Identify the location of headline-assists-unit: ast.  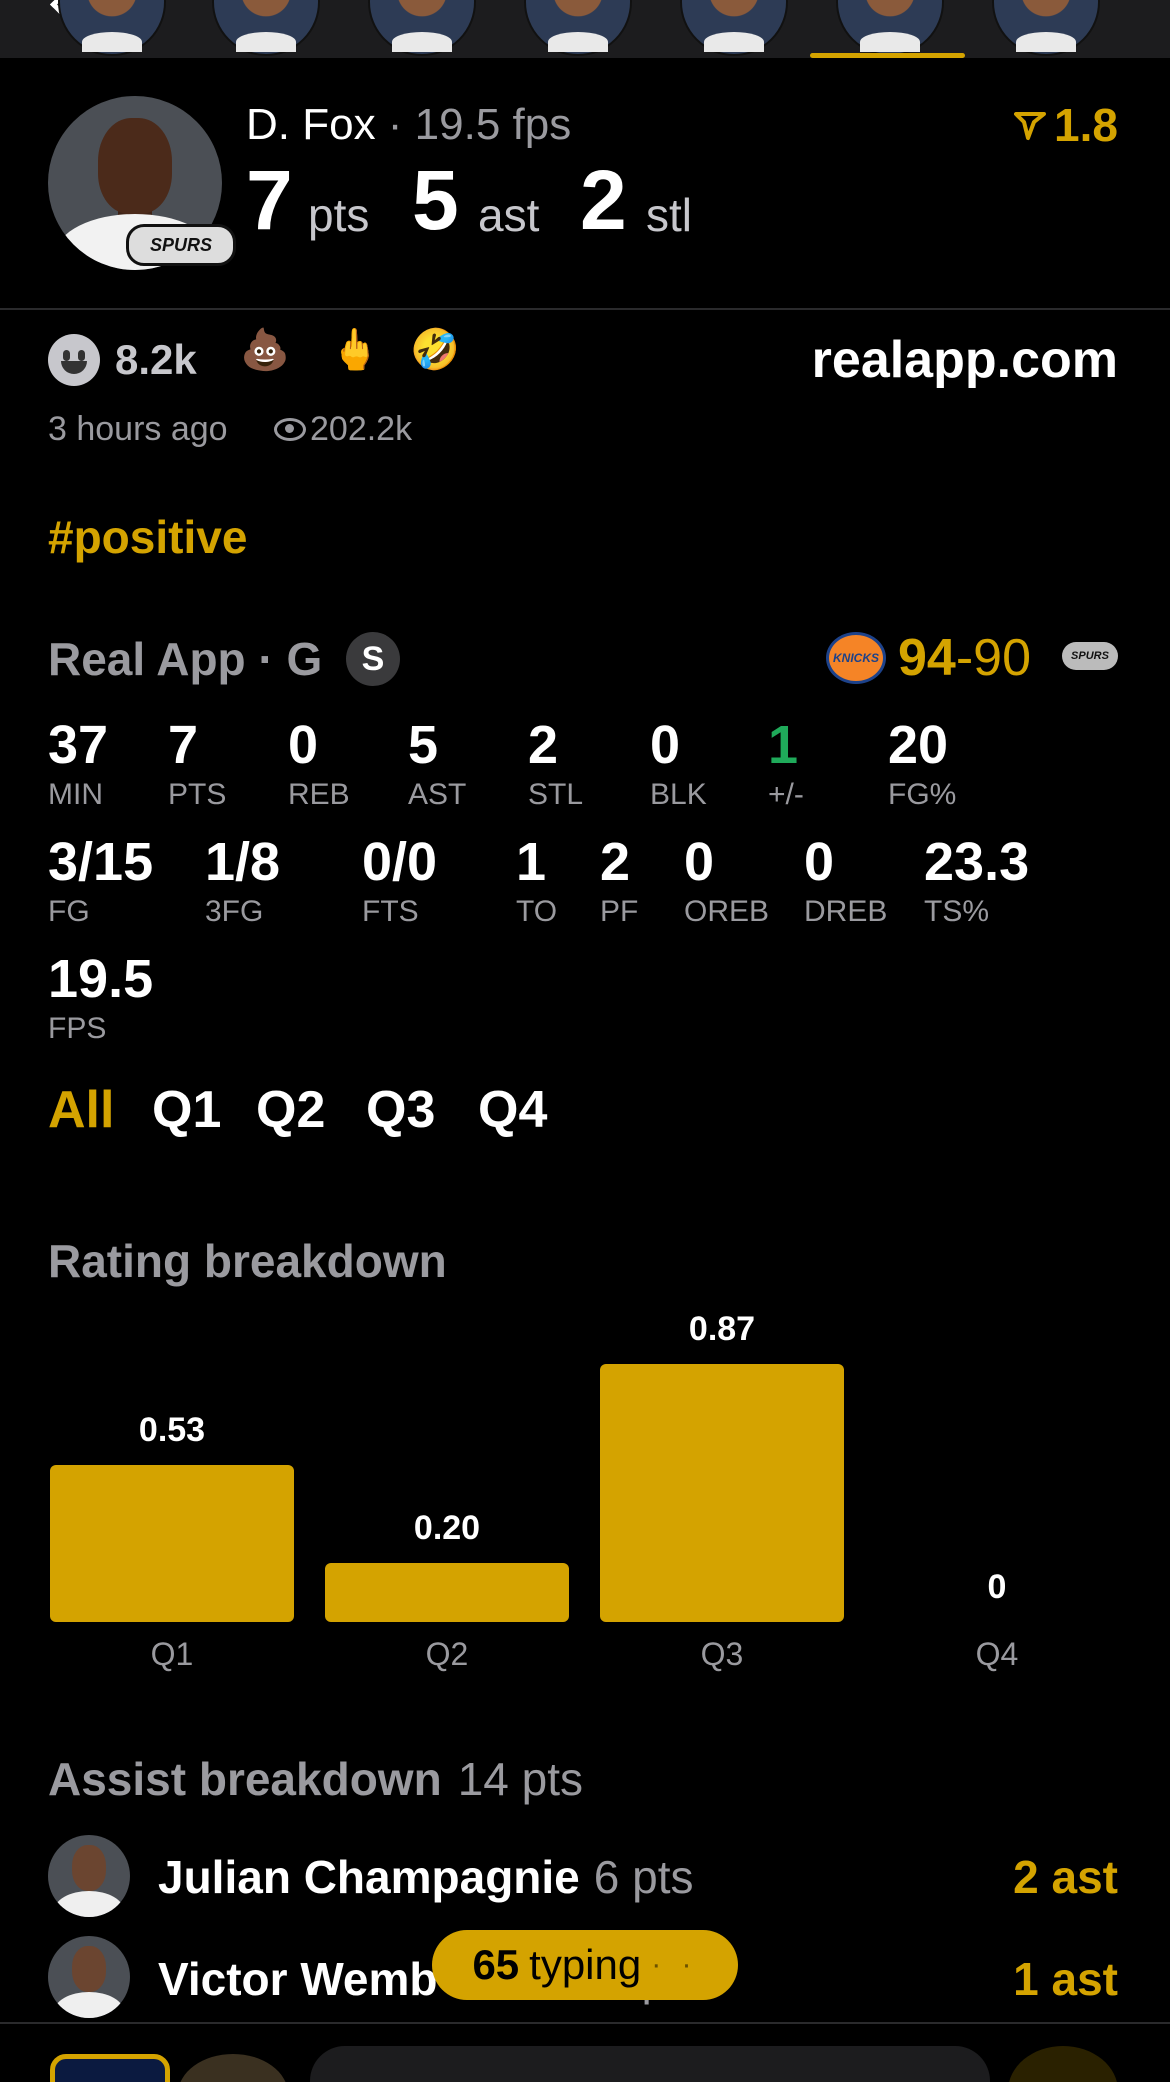
(509, 215).